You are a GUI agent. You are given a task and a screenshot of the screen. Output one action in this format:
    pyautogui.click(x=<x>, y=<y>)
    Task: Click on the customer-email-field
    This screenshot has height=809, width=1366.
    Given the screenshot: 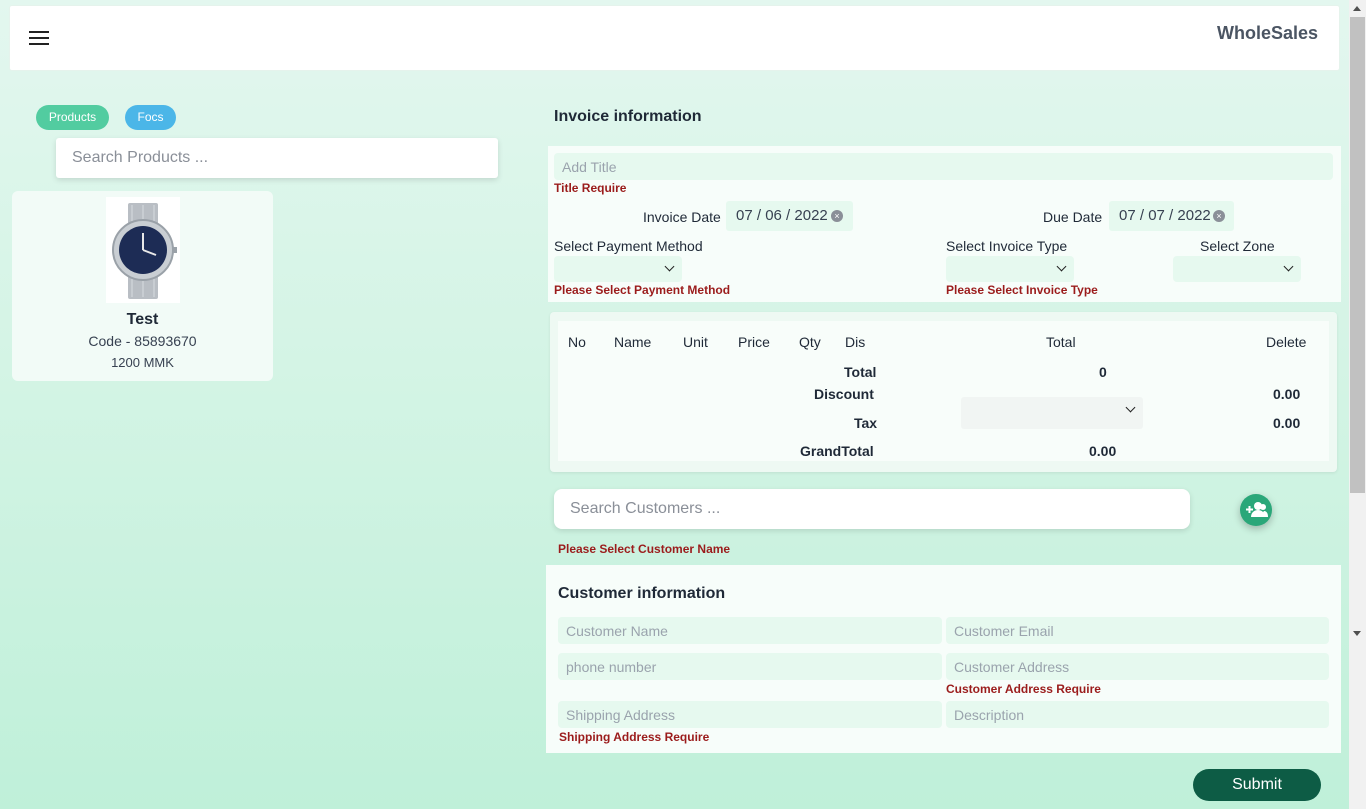 What is the action you would take?
    pyautogui.click(x=1137, y=630)
    